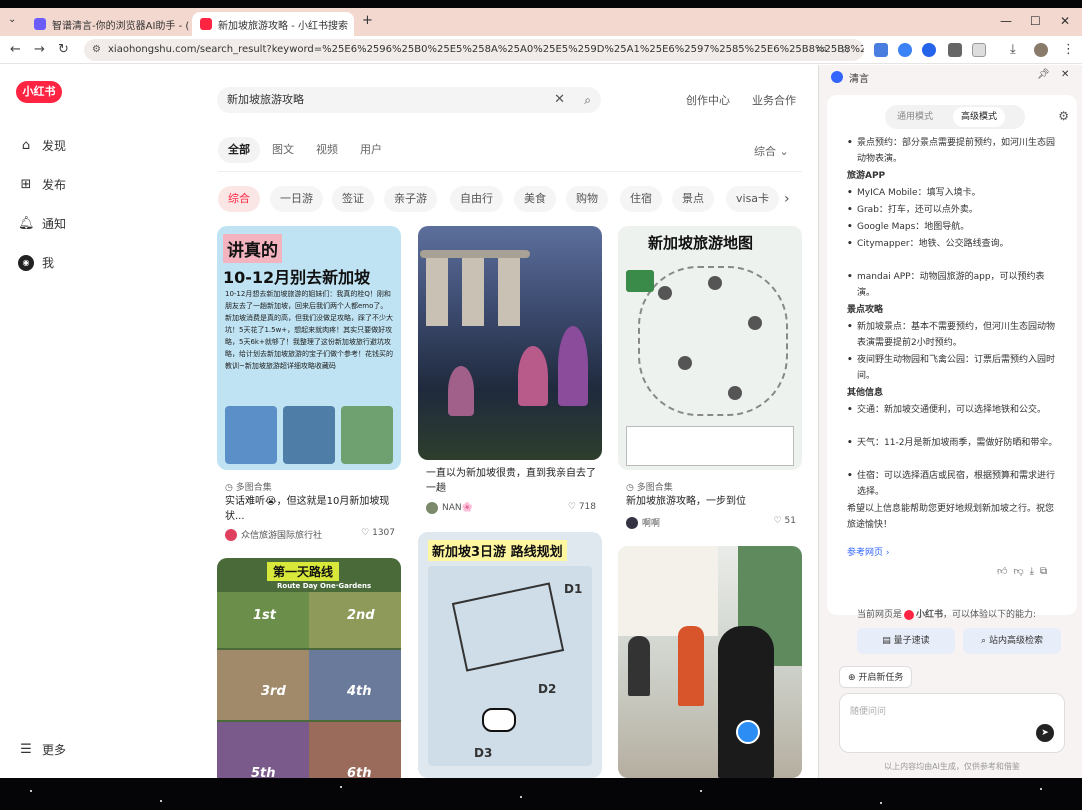  Describe the element at coordinates (774, 100) in the screenshot. I see `business-link: 业务合作` at that location.